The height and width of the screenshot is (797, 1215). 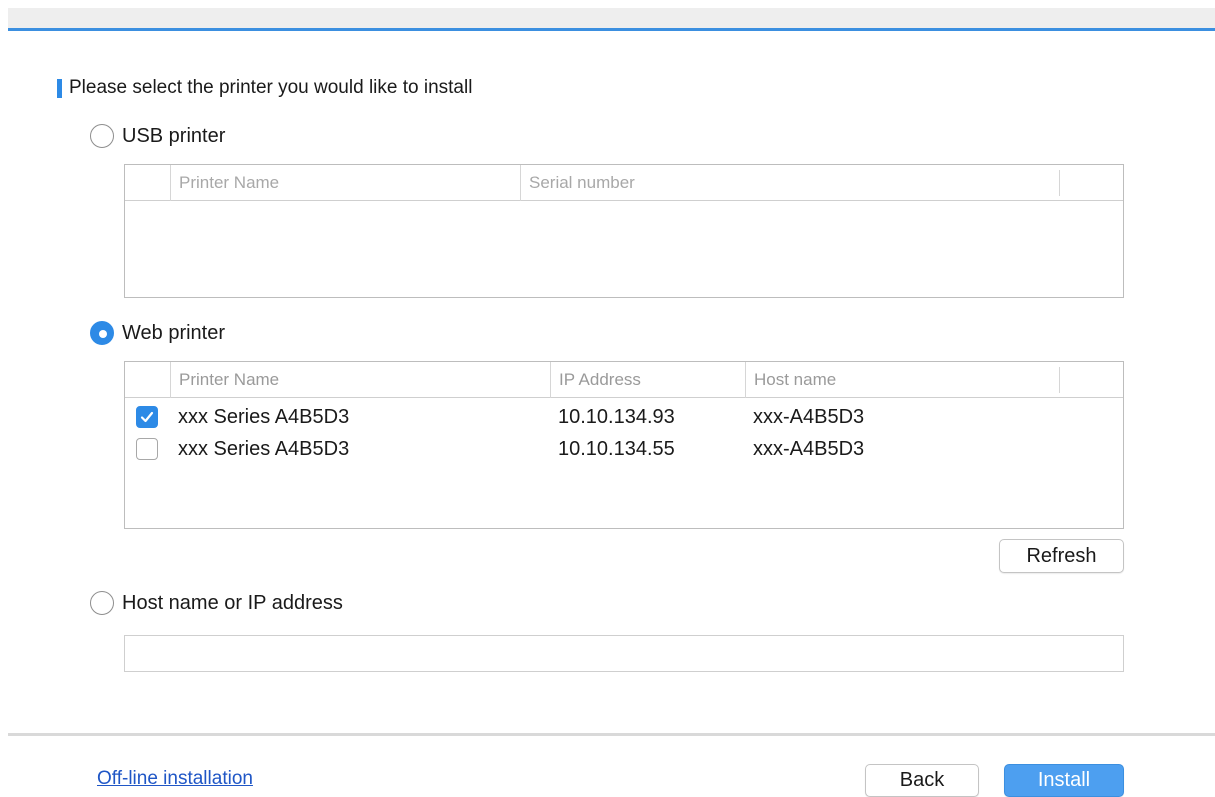 I want to click on usb-printer-label: USB printer, so click(x=174, y=135).